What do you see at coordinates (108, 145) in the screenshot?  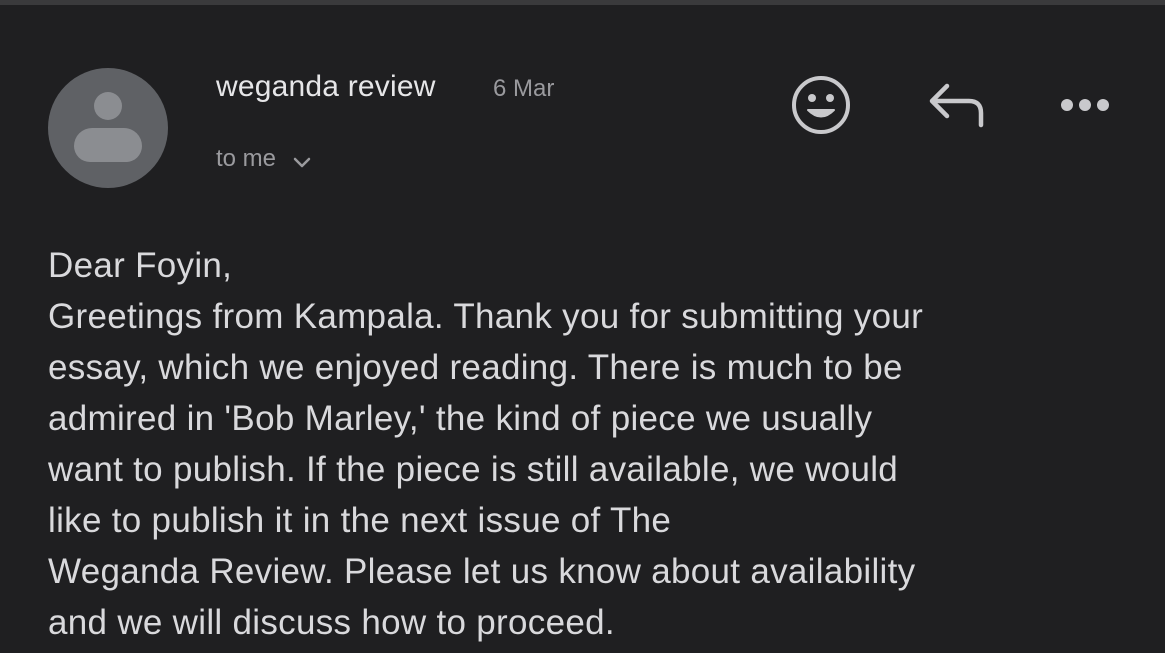 I see `person-icon-body` at bounding box center [108, 145].